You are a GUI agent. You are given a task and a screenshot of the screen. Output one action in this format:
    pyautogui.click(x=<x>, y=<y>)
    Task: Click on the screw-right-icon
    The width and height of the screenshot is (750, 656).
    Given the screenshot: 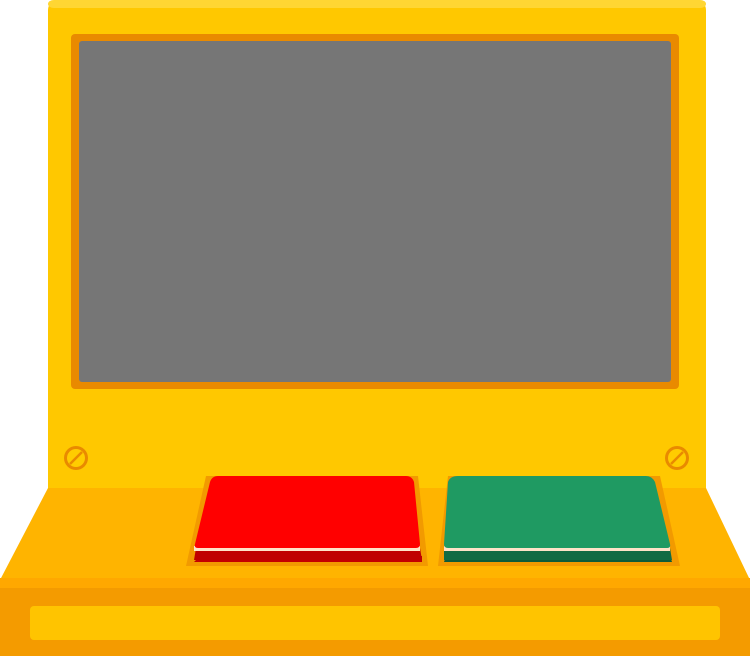 What is the action you would take?
    pyautogui.click(x=677, y=458)
    